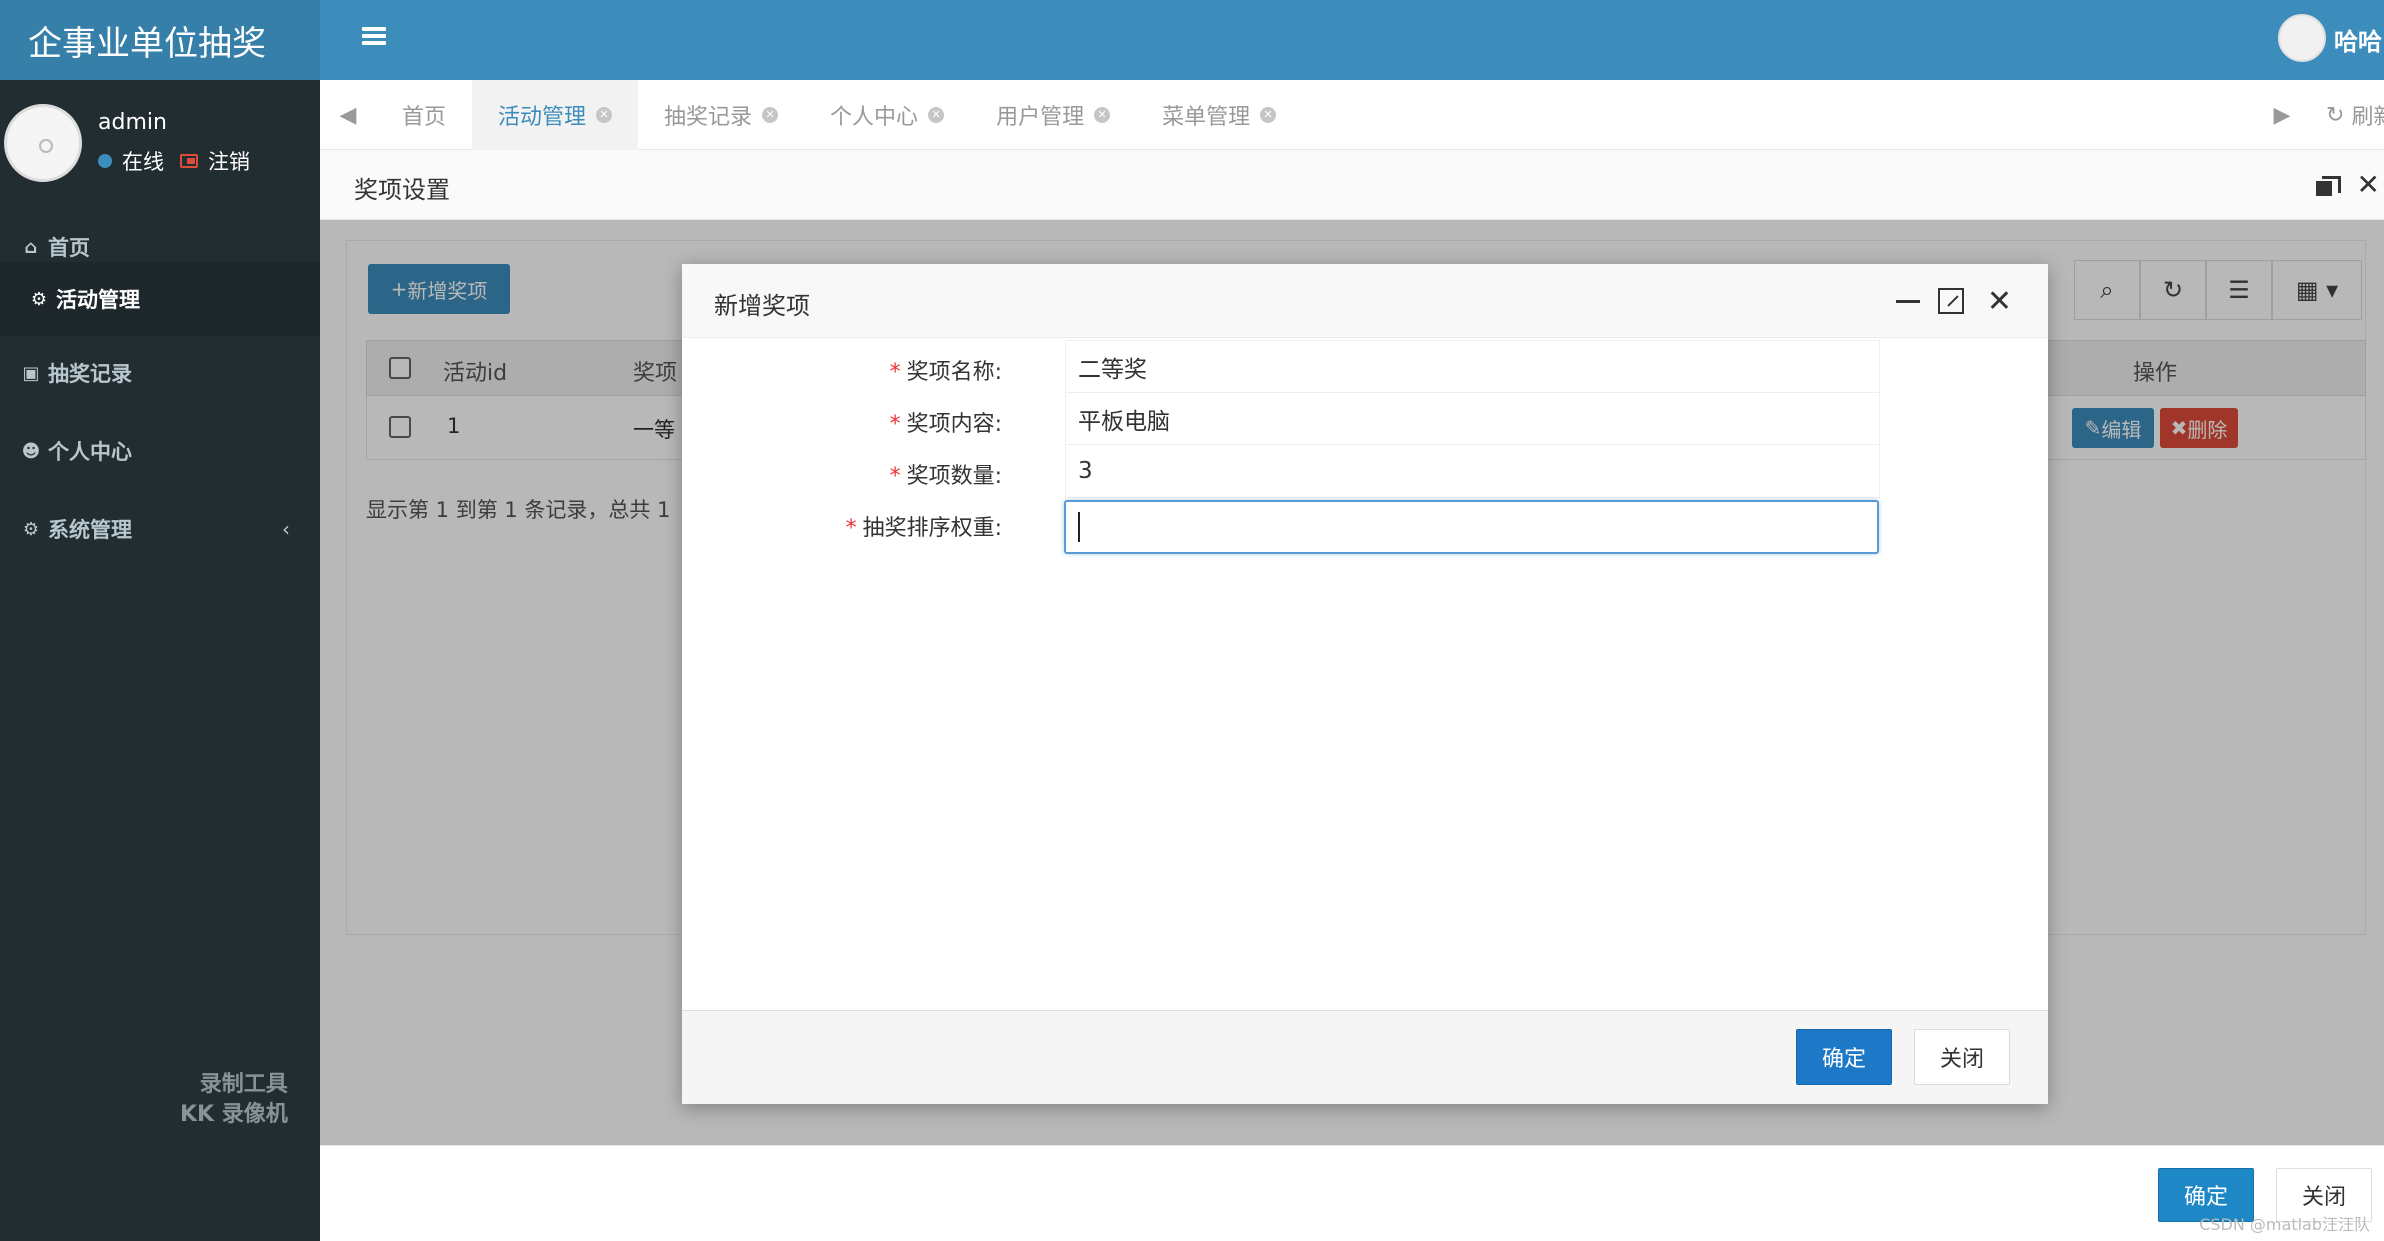 This screenshot has height=1241, width=2384. Describe the element at coordinates (160, 299) in the screenshot. I see `sidebar-item-activity: ⚙ 活动管理` at that location.